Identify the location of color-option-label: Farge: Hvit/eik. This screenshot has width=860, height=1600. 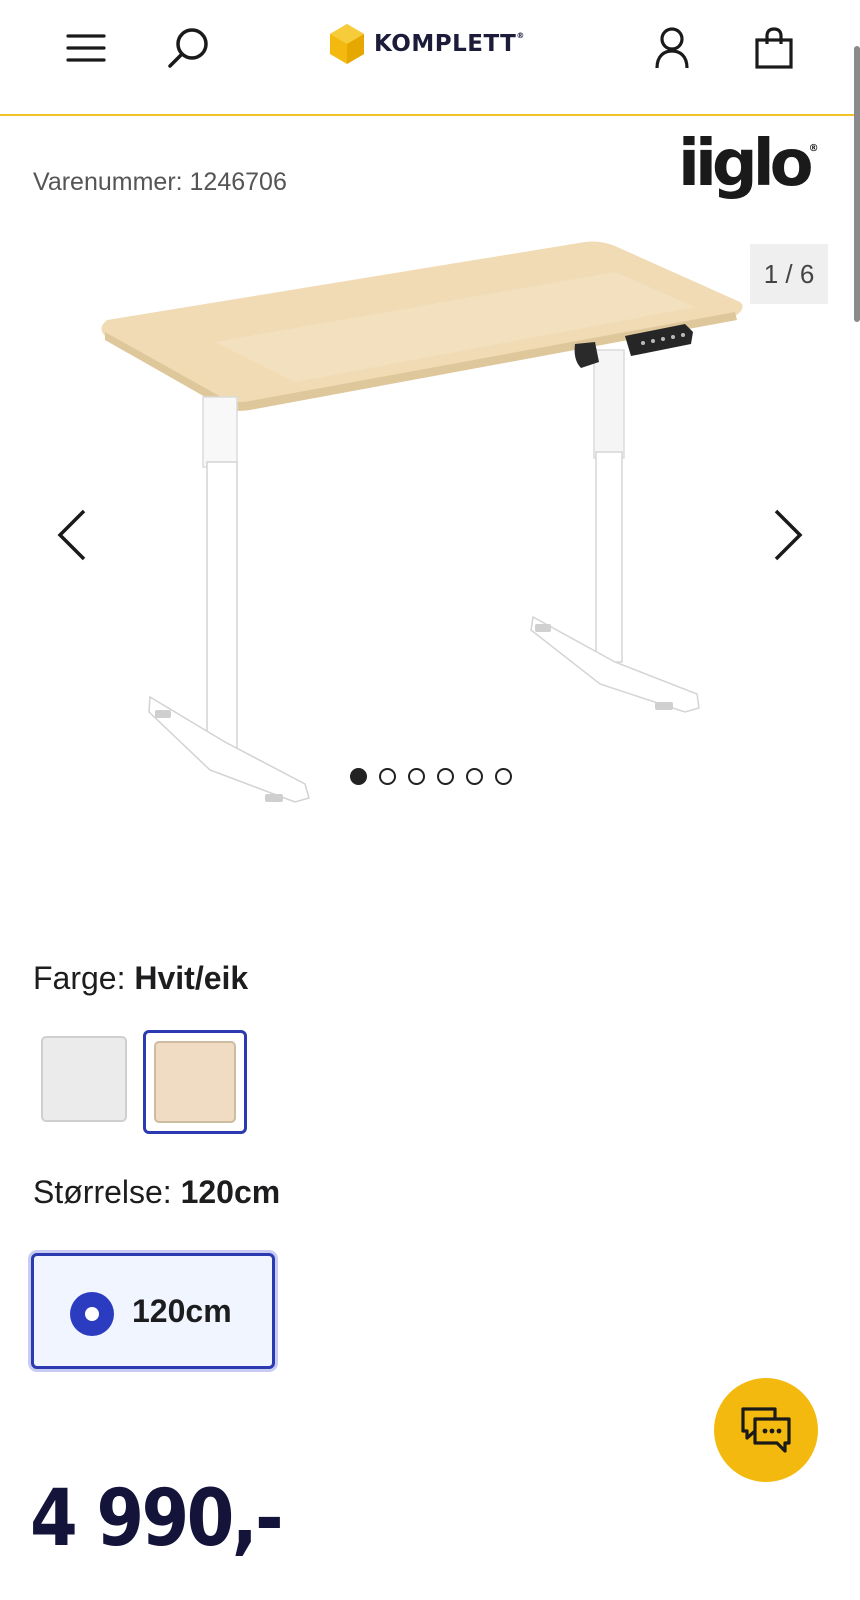
(141, 978).